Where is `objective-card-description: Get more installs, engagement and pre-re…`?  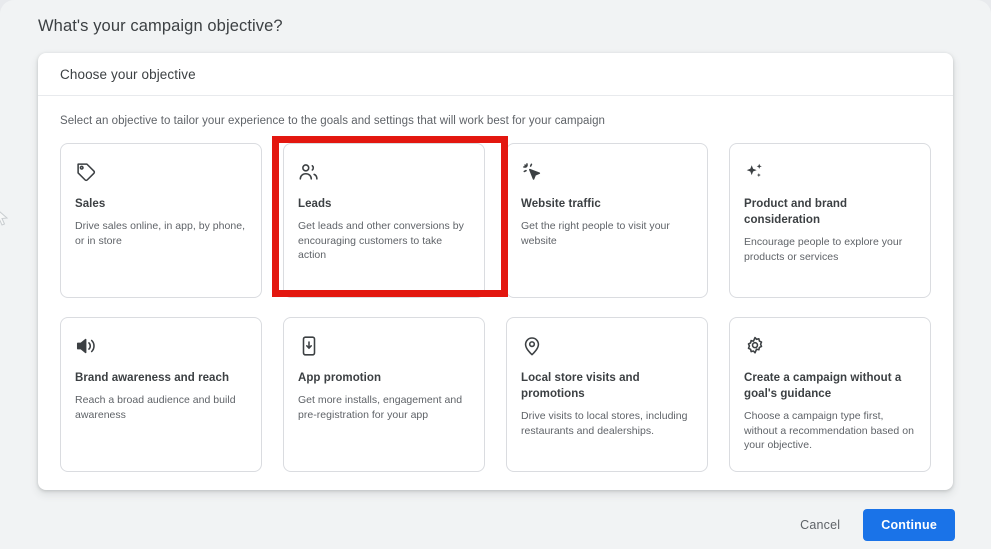
objective-card-description: Get more installs, engagement and pre-re… is located at coordinates (380, 407).